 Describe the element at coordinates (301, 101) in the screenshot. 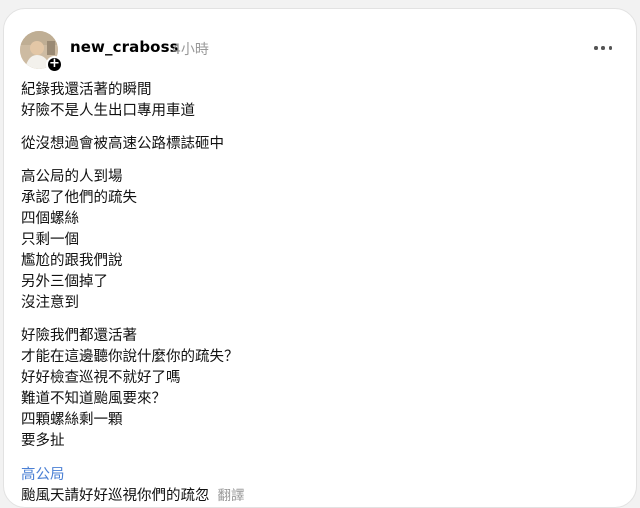

I see `post-paragraph: 紀錄我還活著的瞬間好險不是人生出口專用車道` at that location.